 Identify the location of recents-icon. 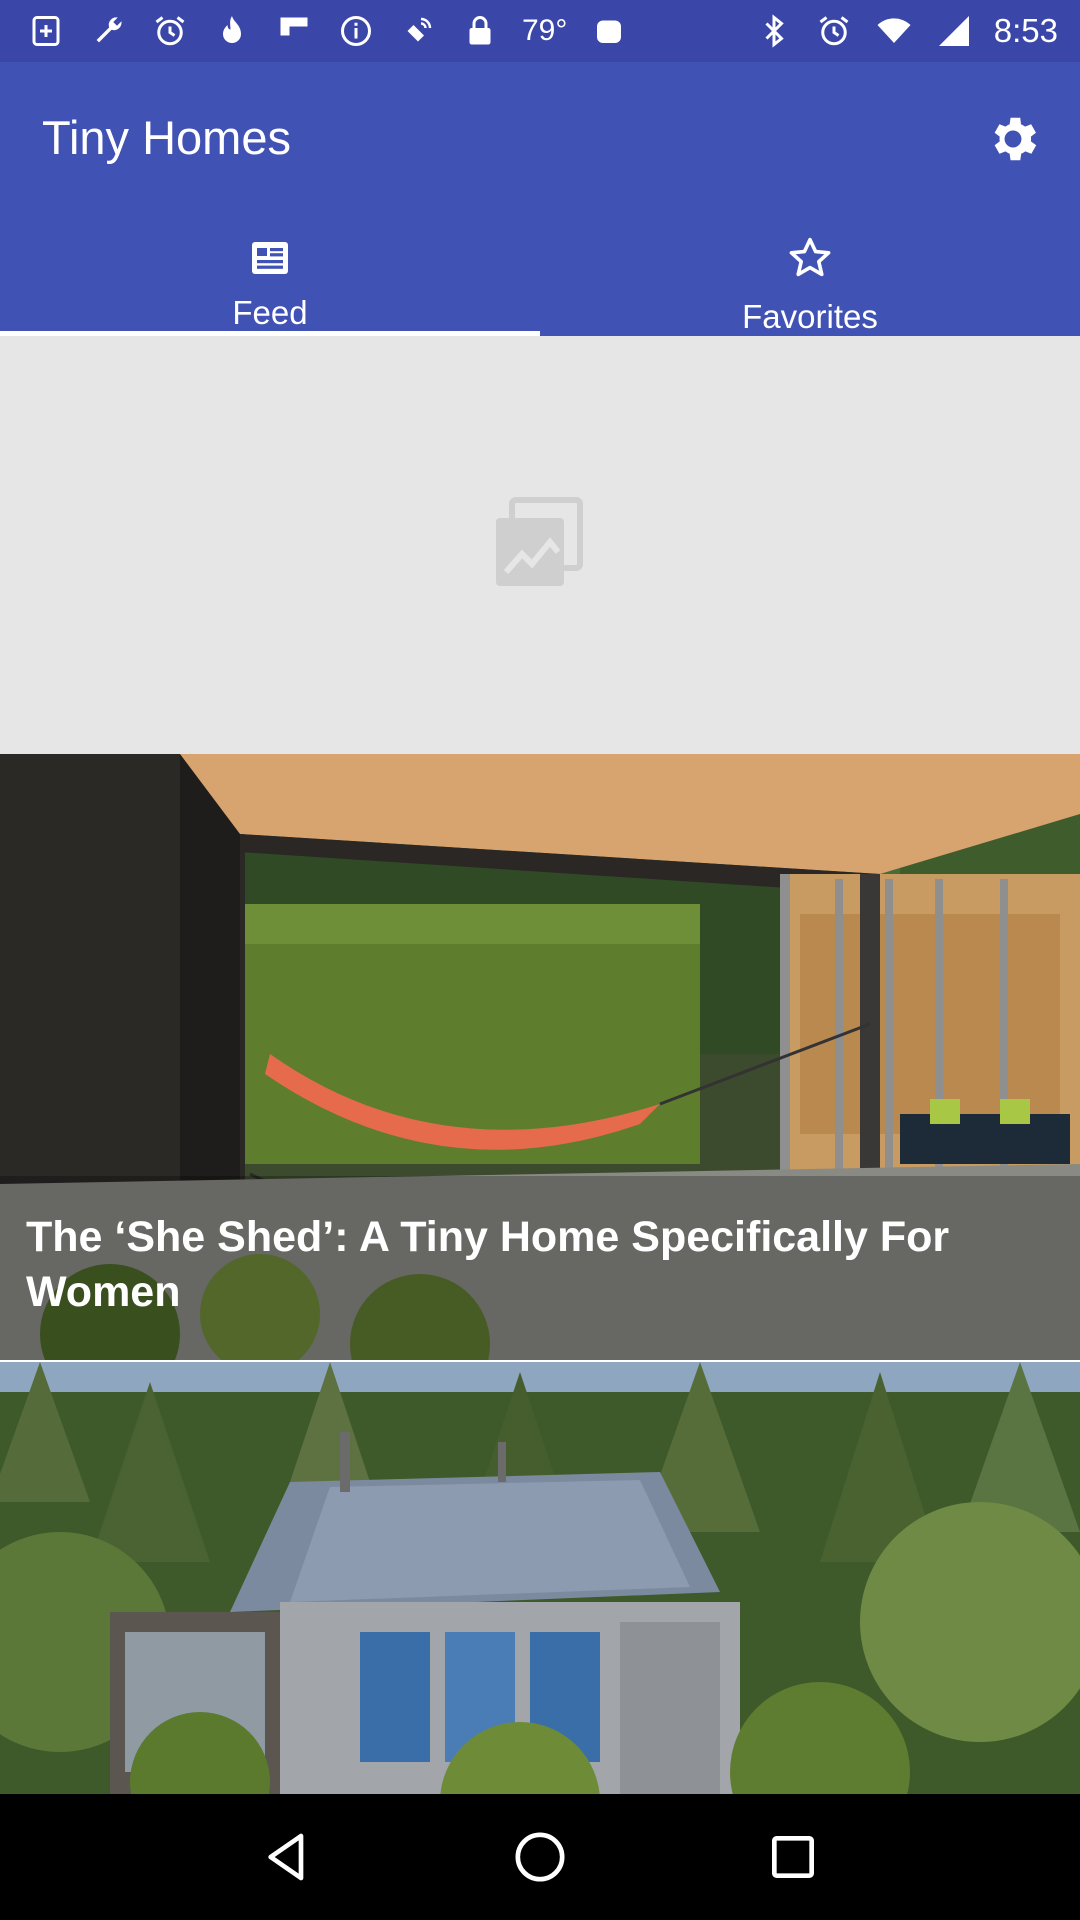
(793, 1857).